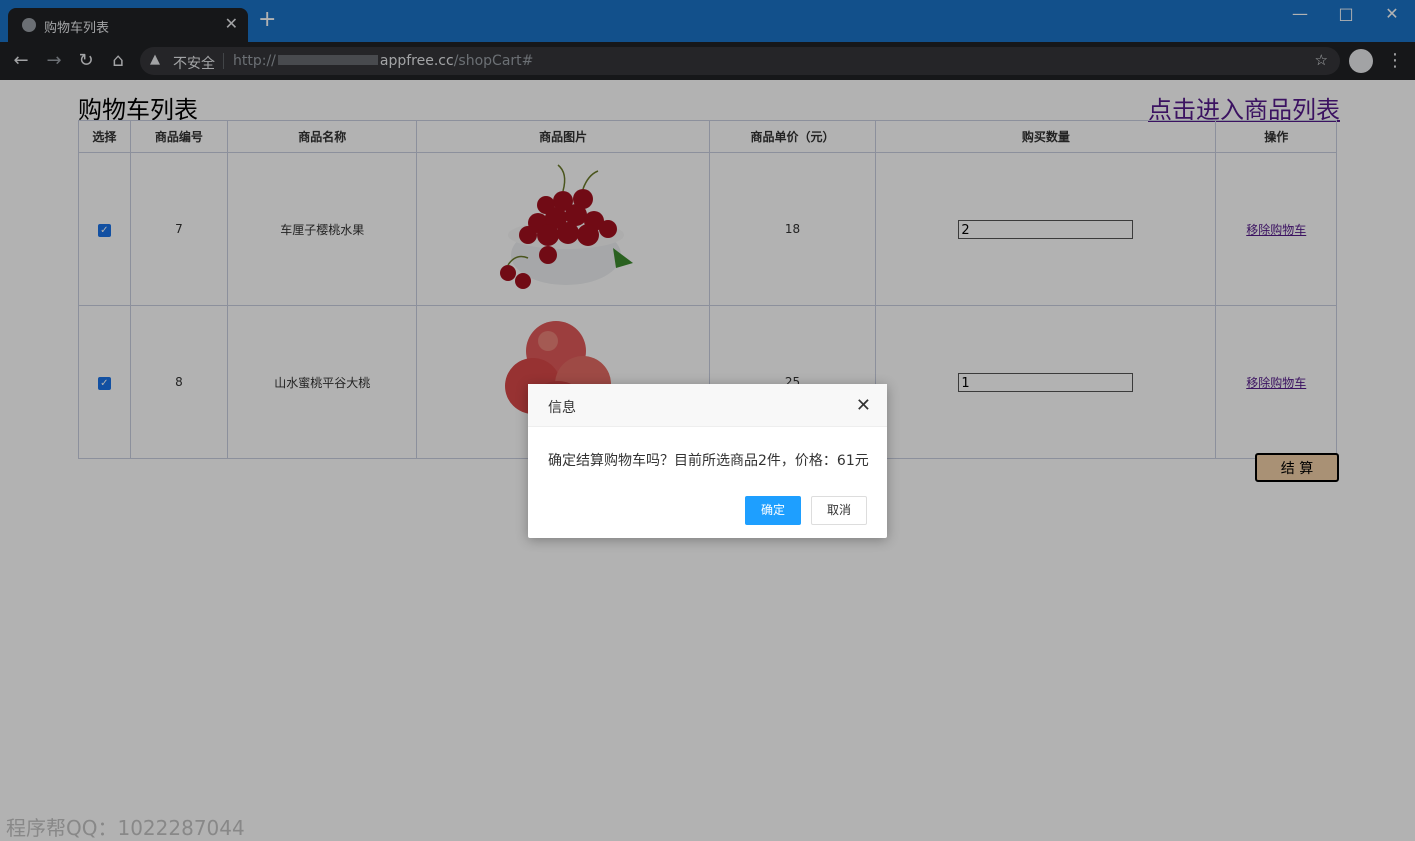 The width and height of the screenshot is (1415, 841). What do you see at coordinates (707, 405) in the screenshot?
I see `dialog-header: 信息 ✕` at bounding box center [707, 405].